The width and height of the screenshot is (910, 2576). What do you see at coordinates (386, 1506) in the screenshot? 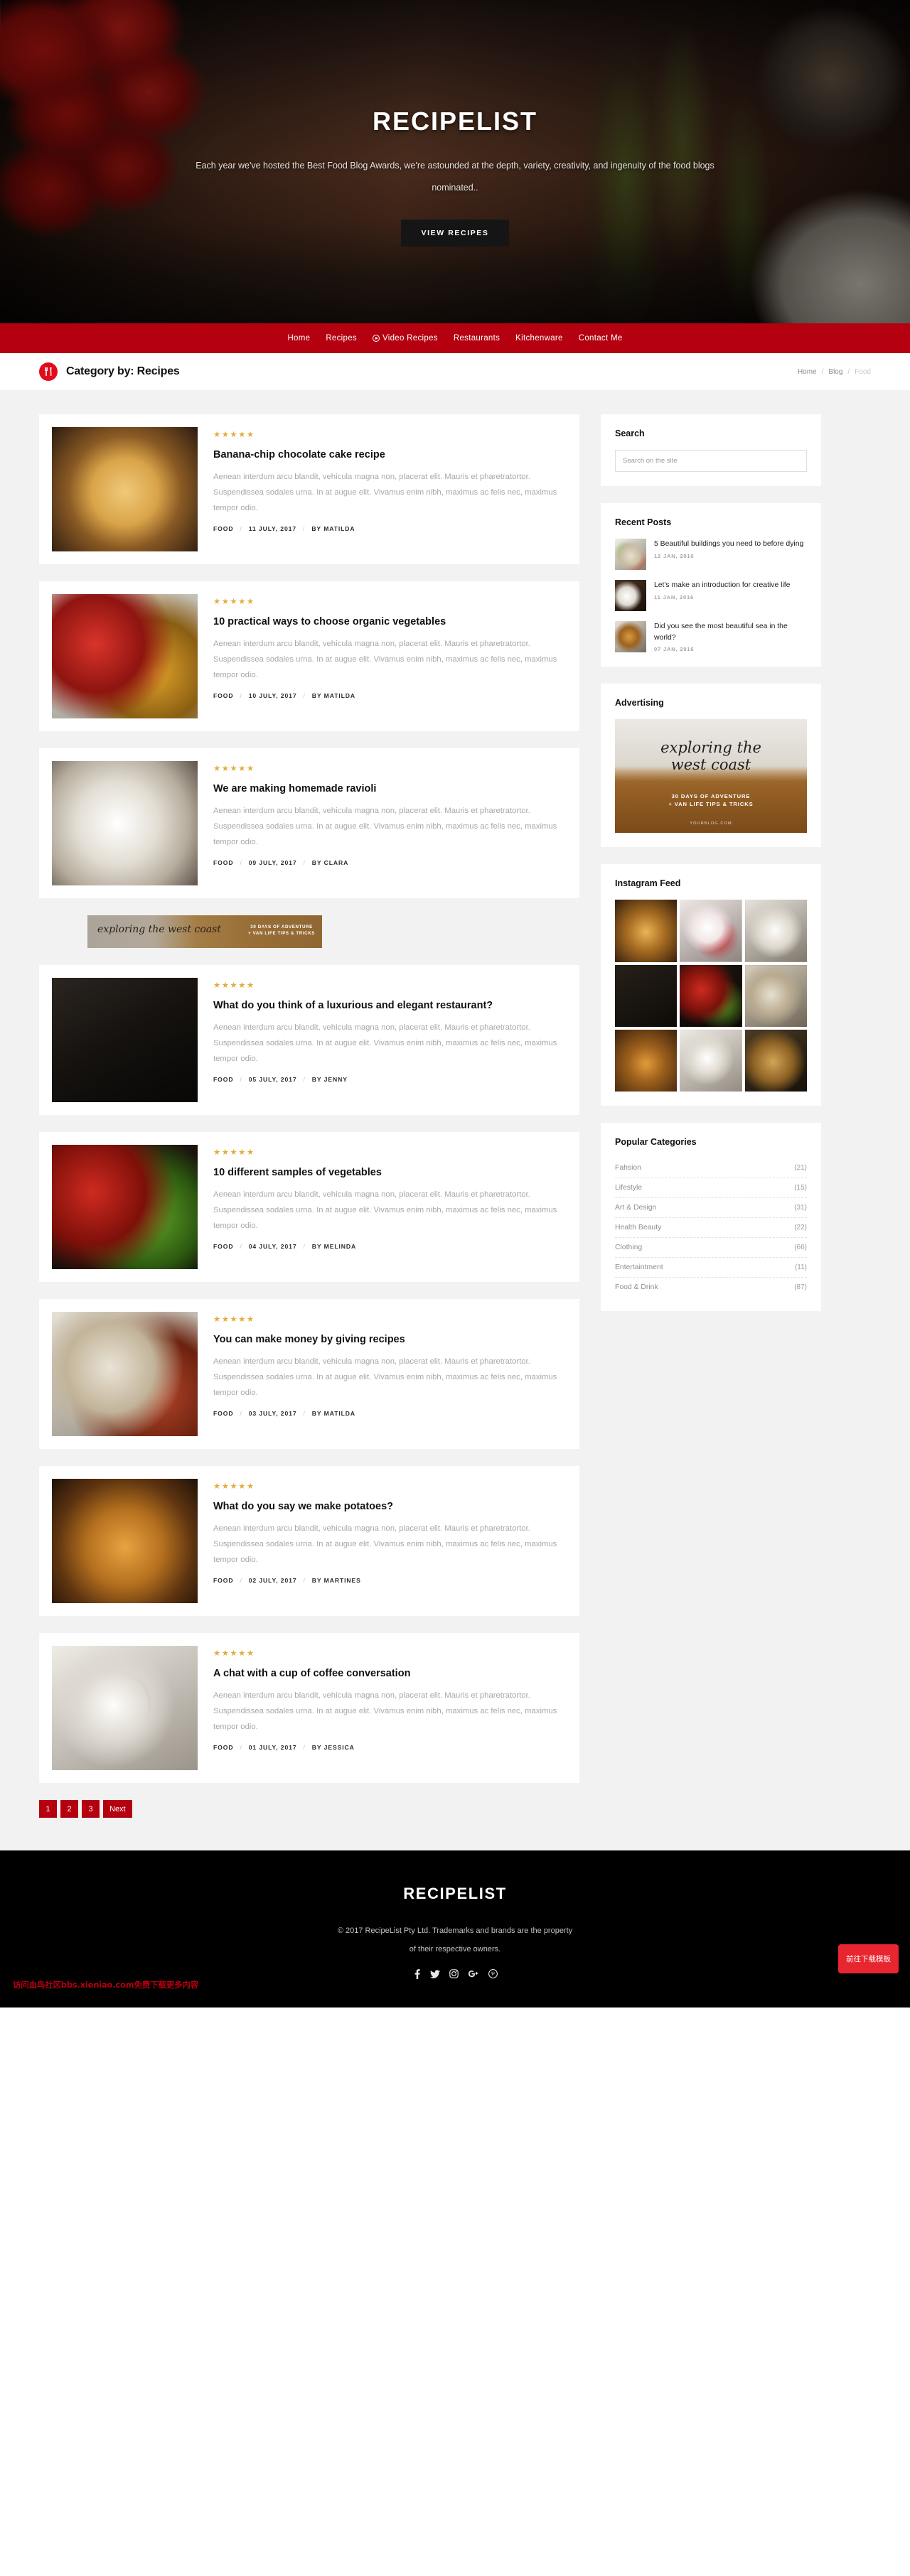
I see `post-title: What do you say we make potatoes?` at bounding box center [386, 1506].